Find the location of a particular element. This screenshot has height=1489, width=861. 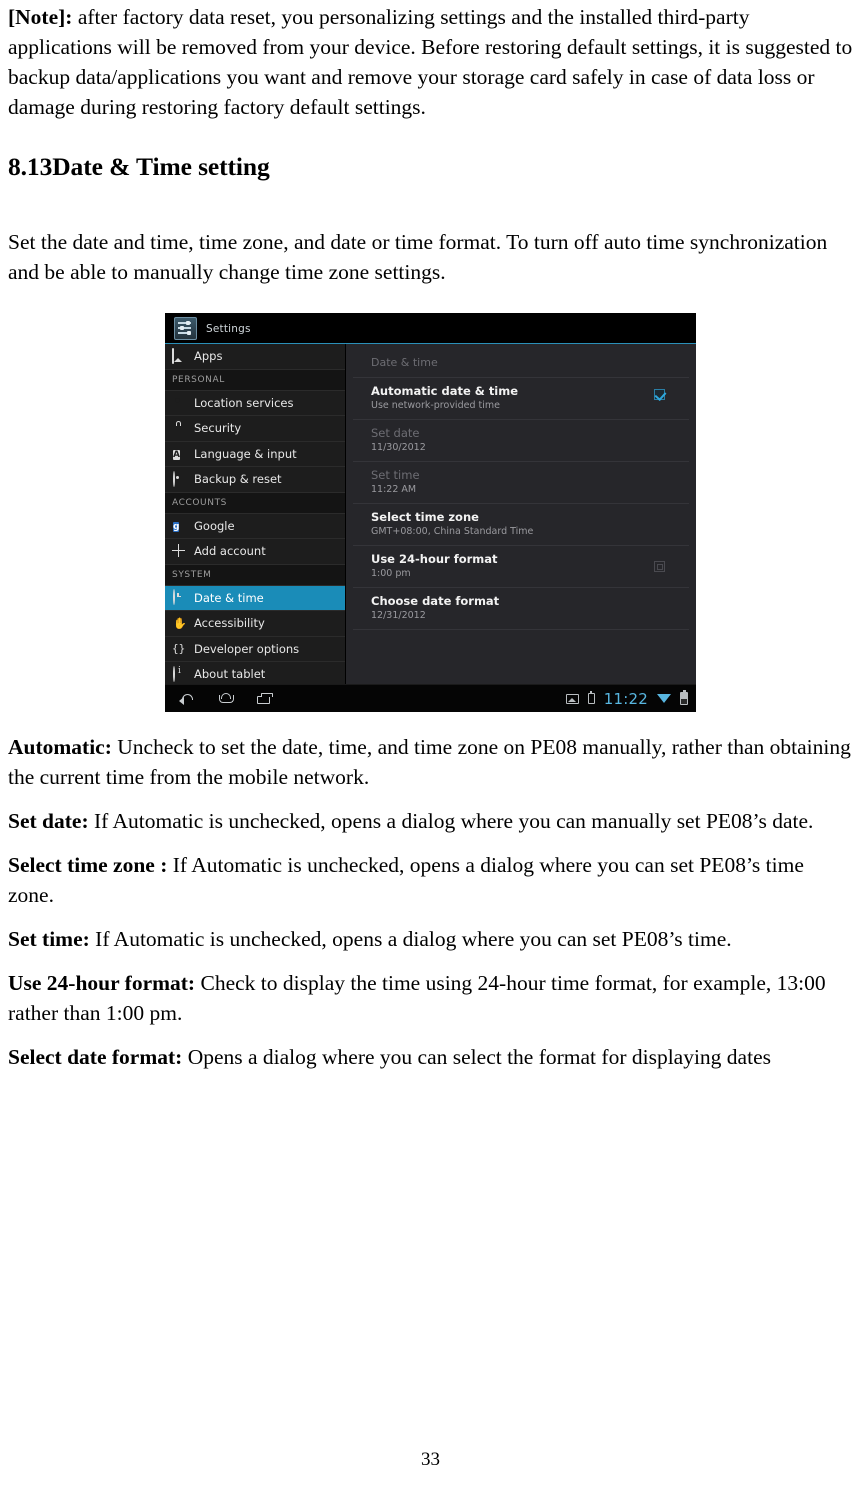

setting-row-set-date: Set date 11/30/2012 is located at coordinates (521, 441).